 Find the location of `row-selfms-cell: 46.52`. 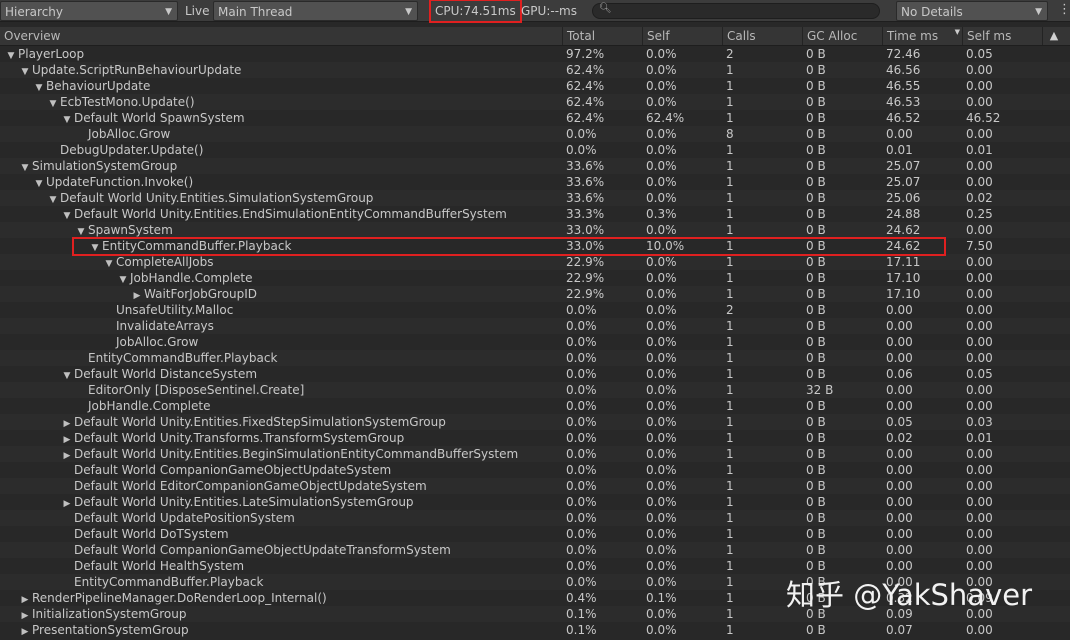

row-selfms-cell: 46.52 is located at coordinates (983, 118).